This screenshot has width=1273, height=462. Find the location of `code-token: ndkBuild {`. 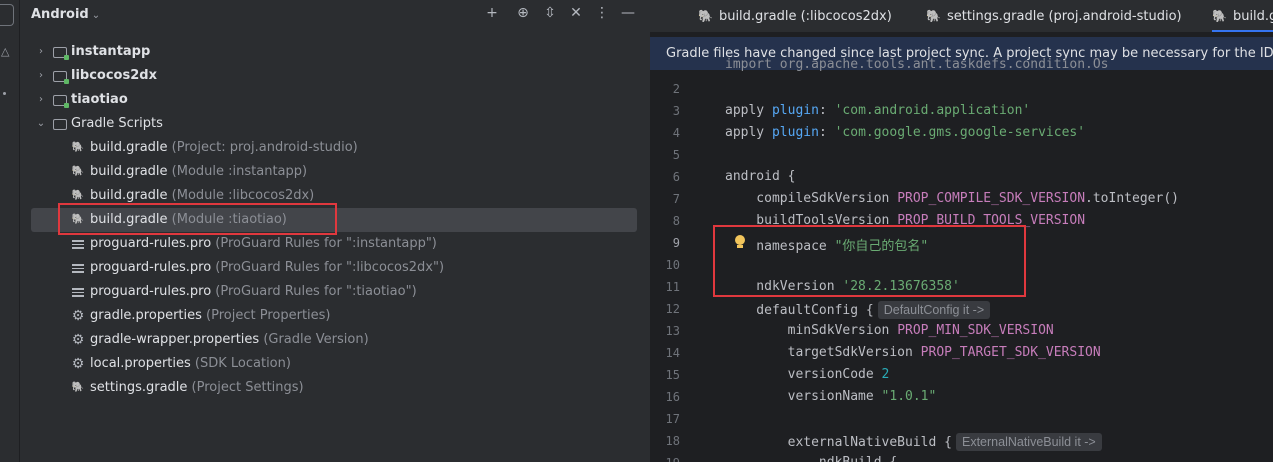

code-token: ndkBuild { is located at coordinates (811, 458).